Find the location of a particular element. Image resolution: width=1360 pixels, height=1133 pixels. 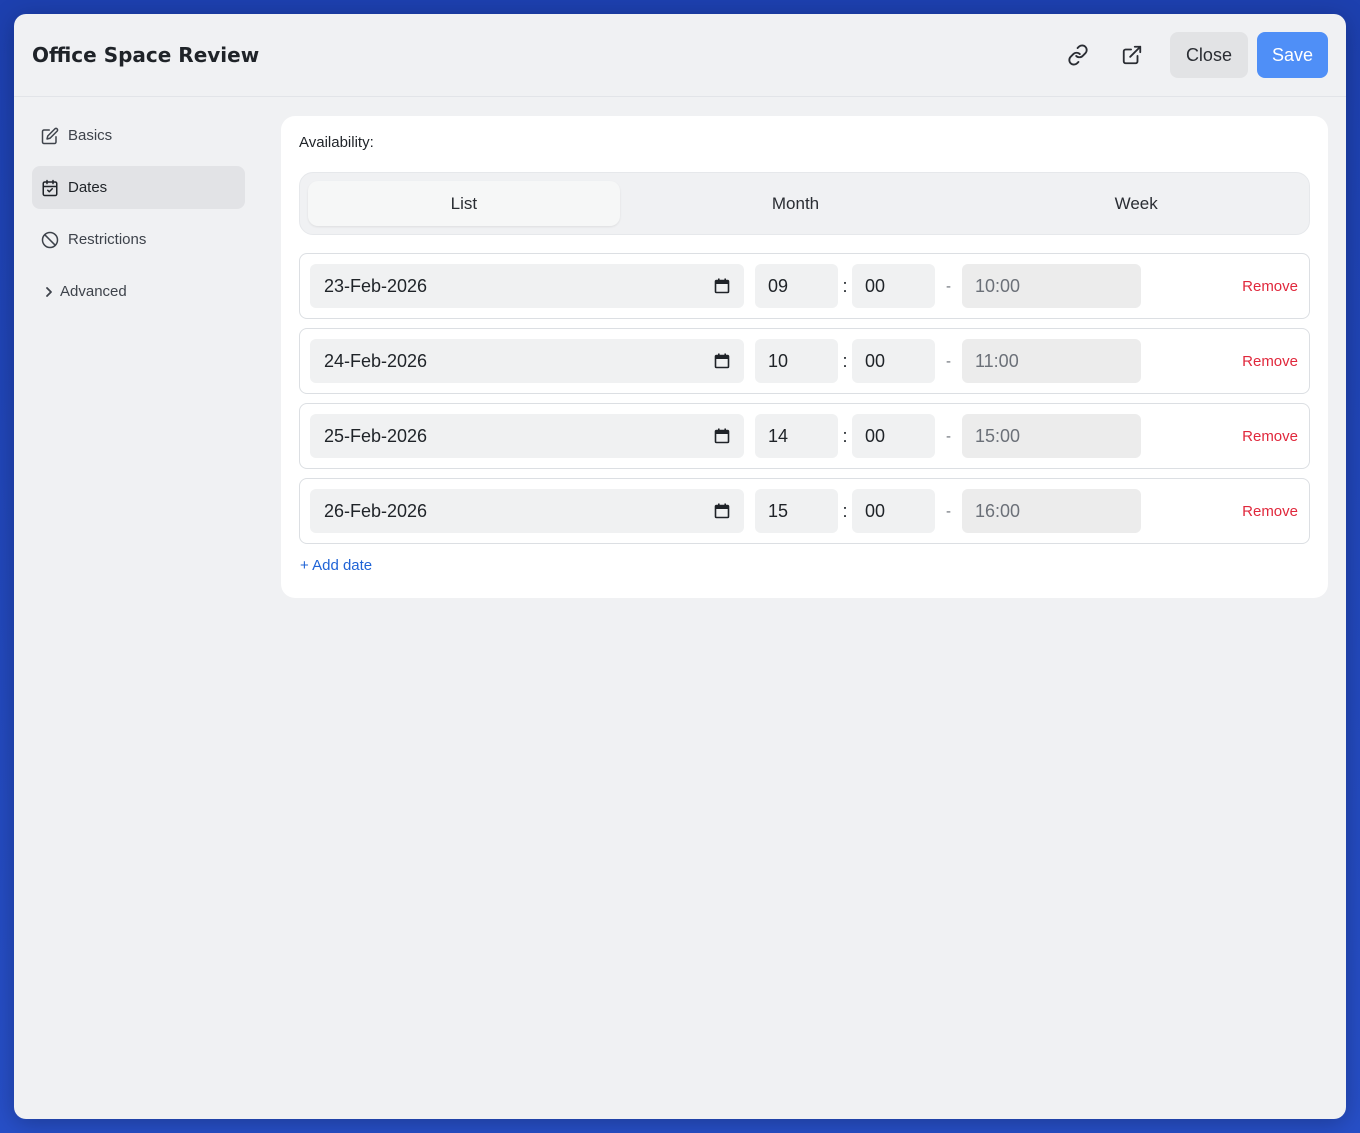

date-value: 24-Feb-2026 is located at coordinates (376, 360).